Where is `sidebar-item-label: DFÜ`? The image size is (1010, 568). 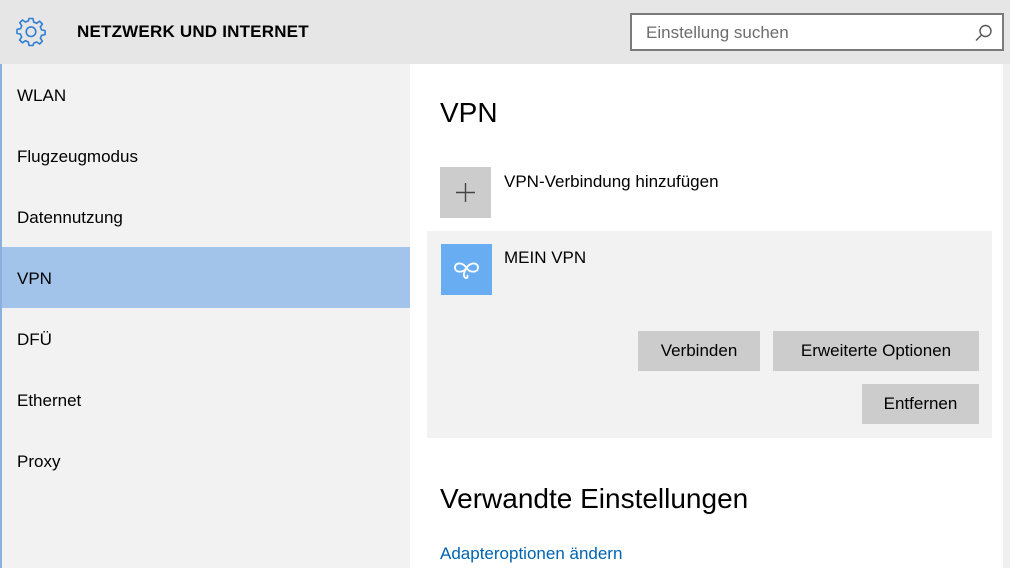
sidebar-item-label: DFÜ is located at coordinates (34, 339).